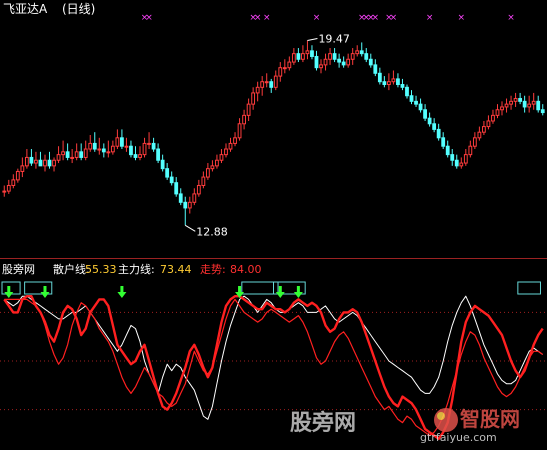 The height and width of the screenshot is (450, 547). Describe the element at coordinates (458, 437) in the screenshot. I see `watermark-url: gtrfaiyue.com` at that location.